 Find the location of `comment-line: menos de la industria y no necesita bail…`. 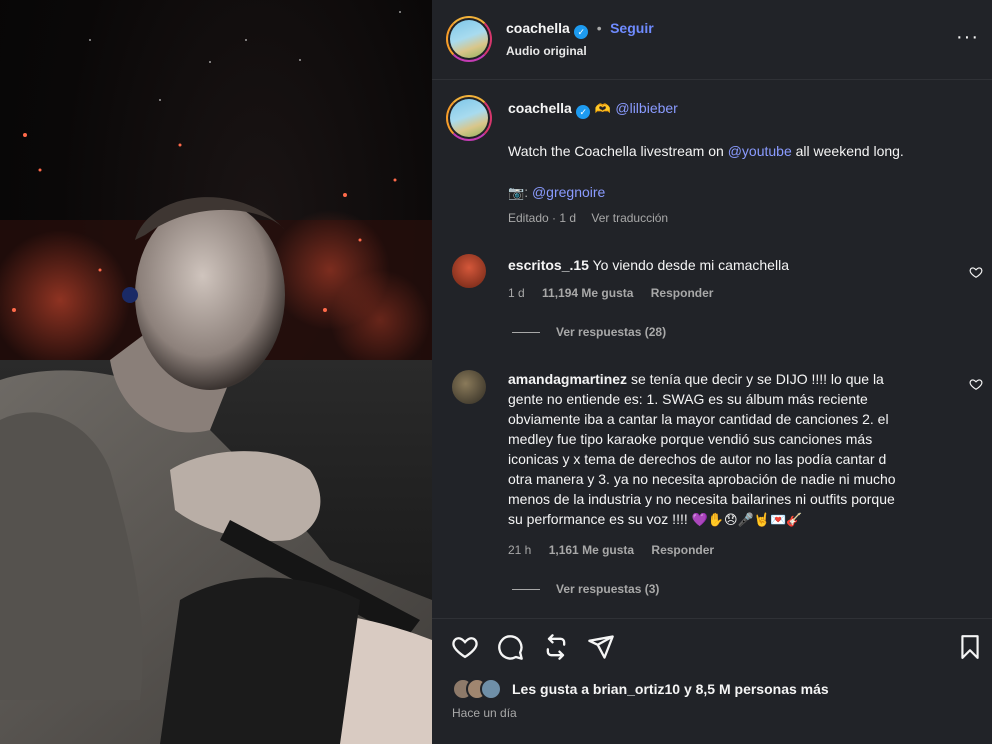

comment-line: menos de la industria y no necesita bail… is located at coordinates (701, 499).